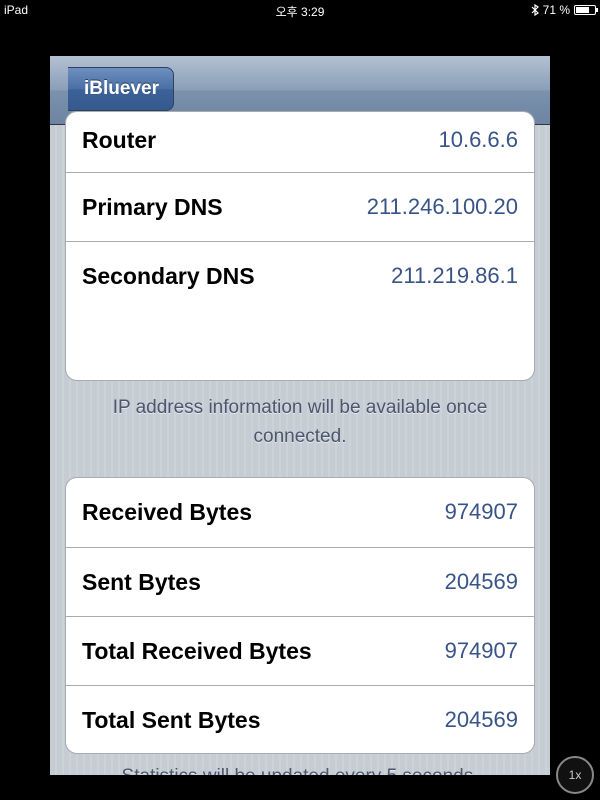  Describe the element at coordinates (168, 276) in the screenshot. I see `row-label: Secondary DNS` at that location.